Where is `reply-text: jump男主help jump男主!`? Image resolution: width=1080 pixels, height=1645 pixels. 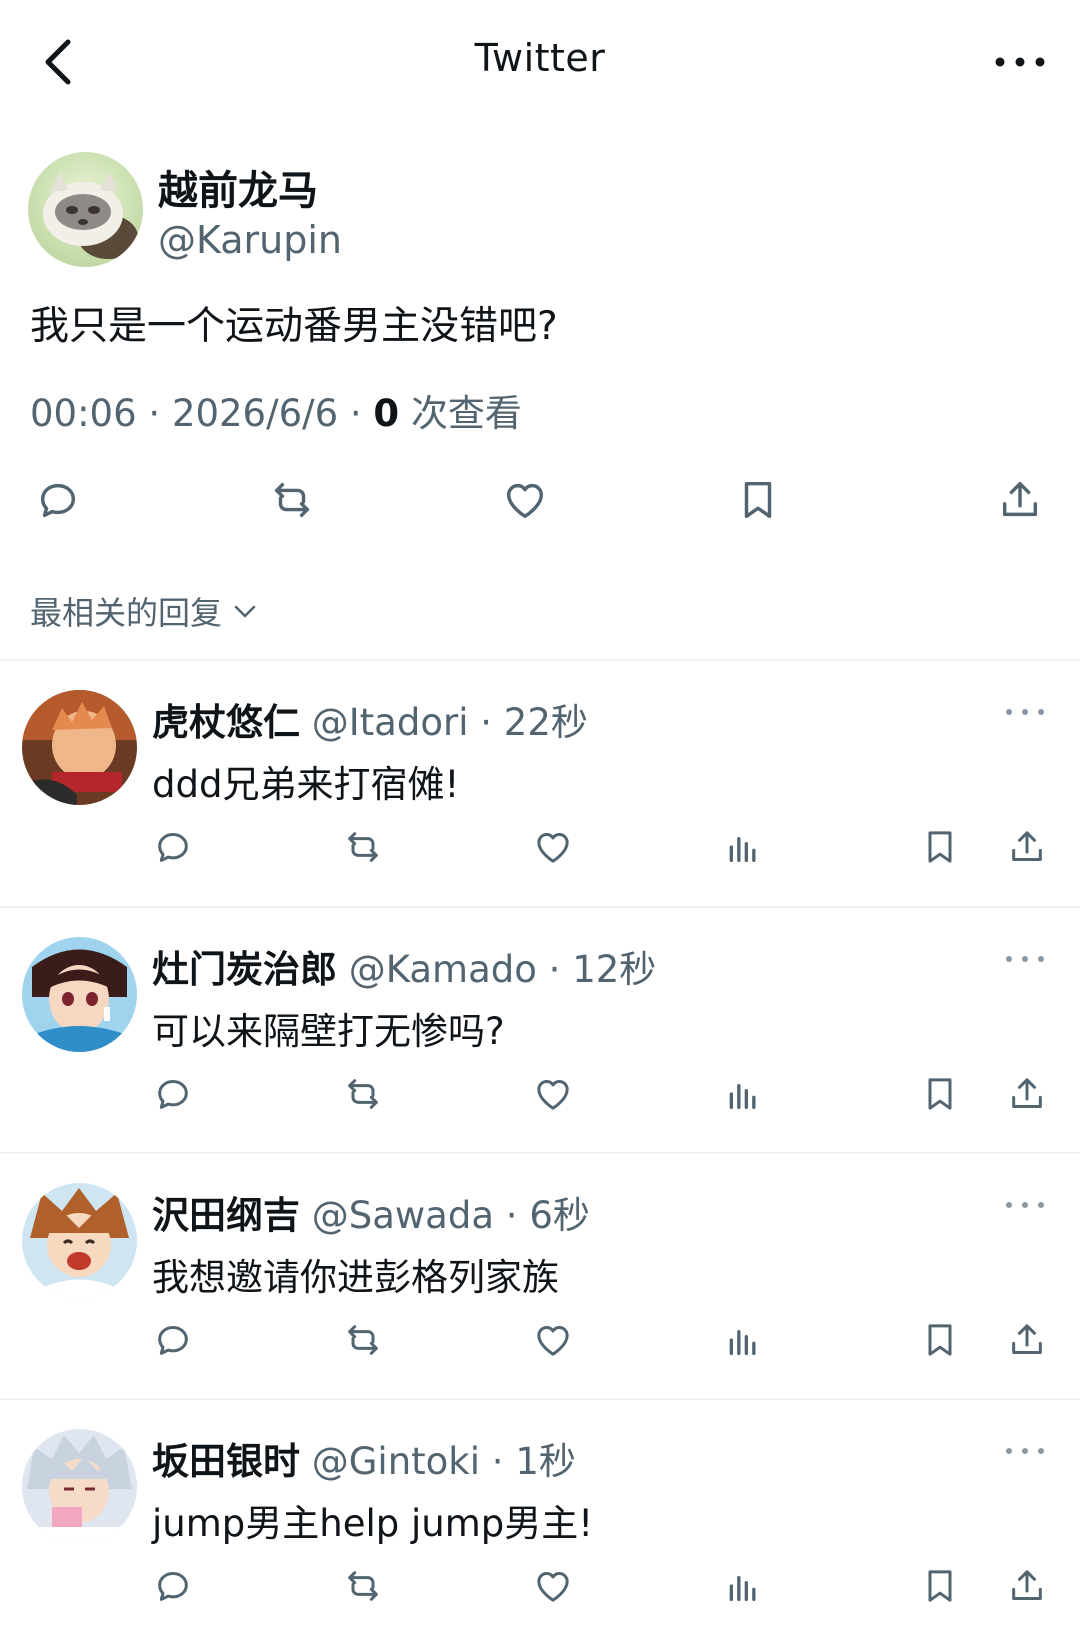
reply-text: jump男主help jump男主! is located at coordinates (373, 1523).